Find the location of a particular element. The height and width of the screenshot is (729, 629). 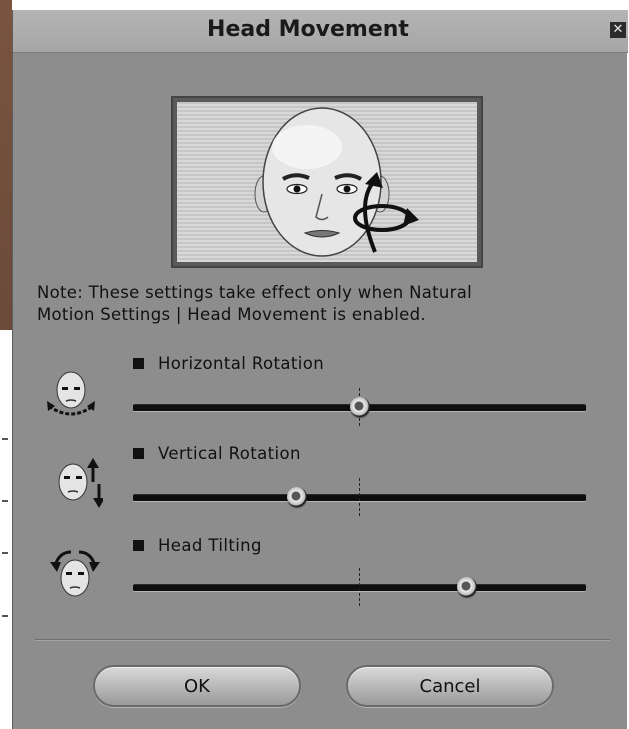

vertical-rotation-slider-handle is located at coordinates (297, 497).